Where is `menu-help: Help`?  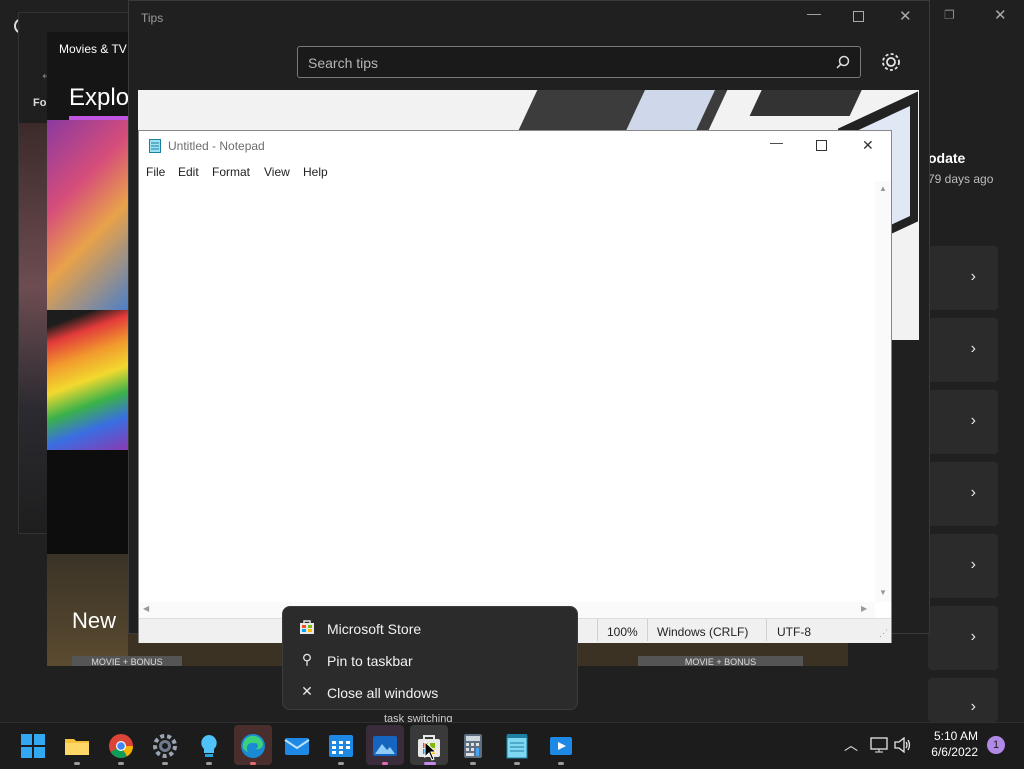
menu-help: Help is located at coordinates (315, 172).